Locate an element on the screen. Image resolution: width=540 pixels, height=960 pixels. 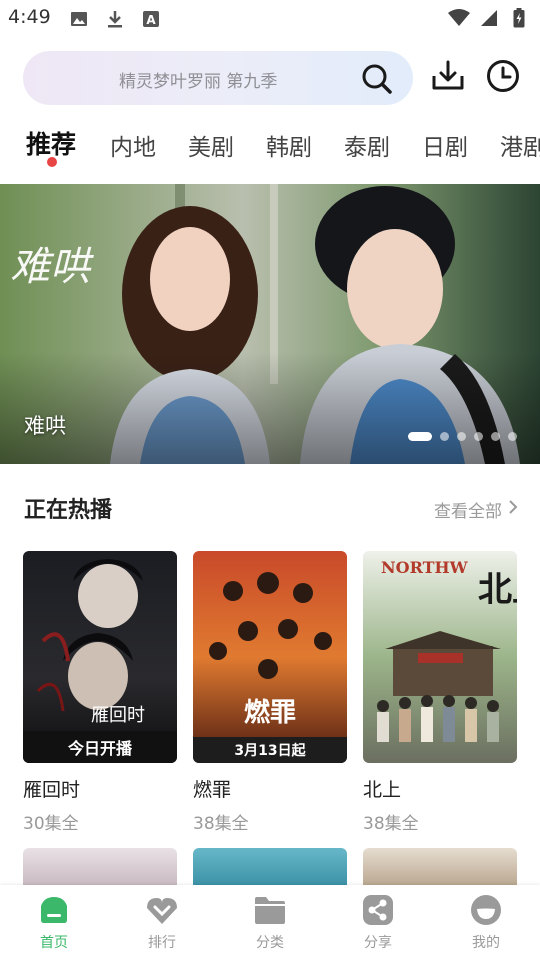
nav-home: 首页 is located at coordinates (54, 922).